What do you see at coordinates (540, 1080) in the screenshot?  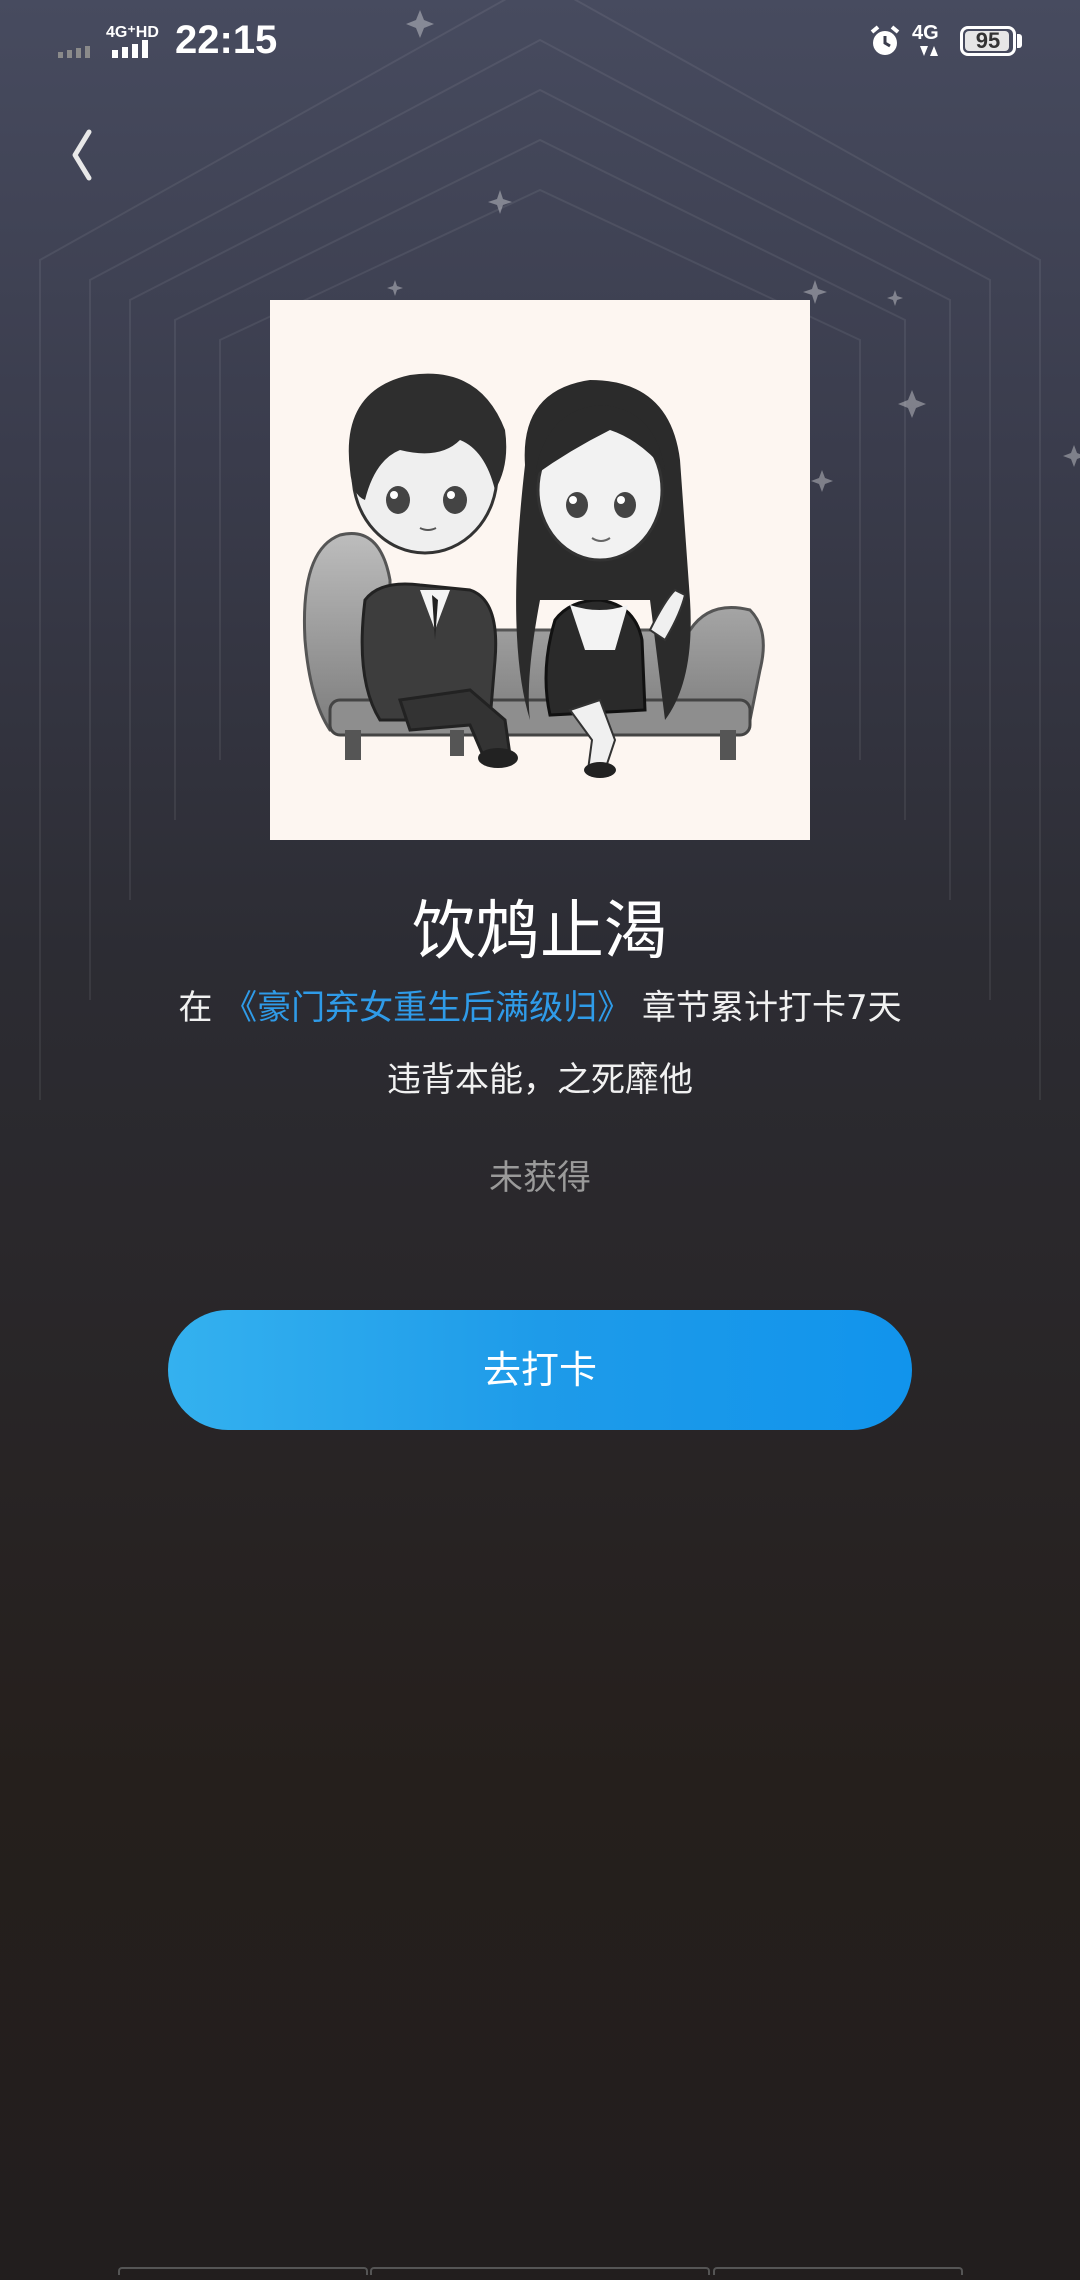 I see `badge-quote: 违背本能，之死靡他` at bounding box center [540, 1080].